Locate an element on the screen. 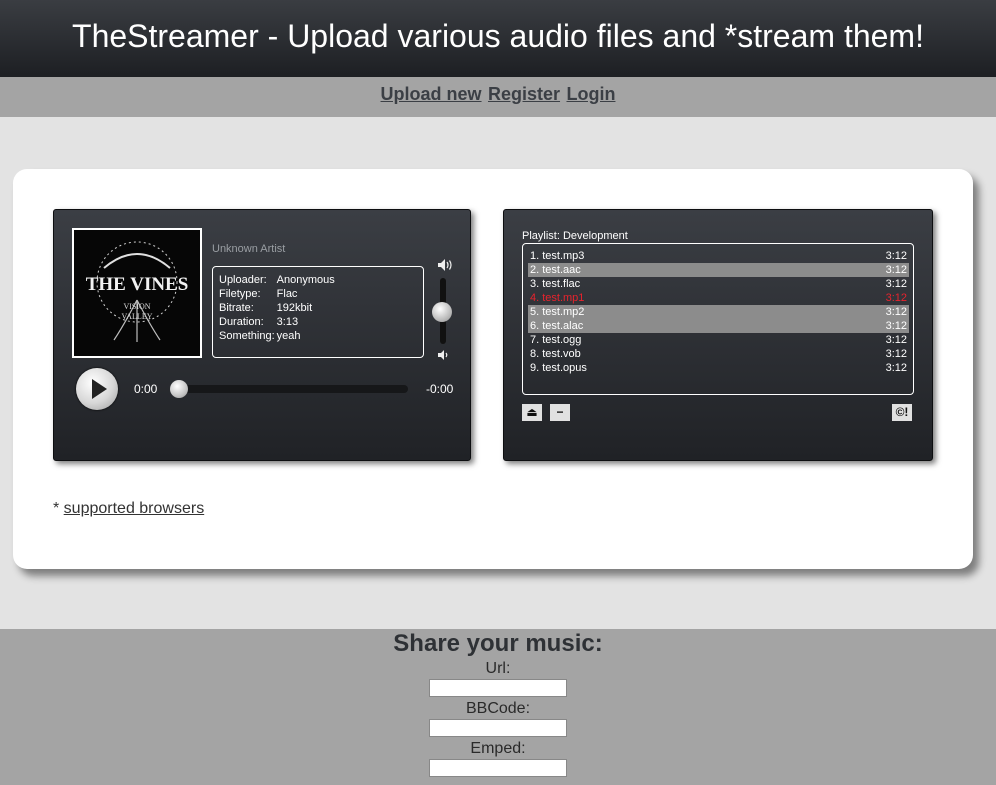 The width and height of the screenshot is (996, 785). playlist-item: 7. test.ogg 3:12 is located at coordinates (718, 340).